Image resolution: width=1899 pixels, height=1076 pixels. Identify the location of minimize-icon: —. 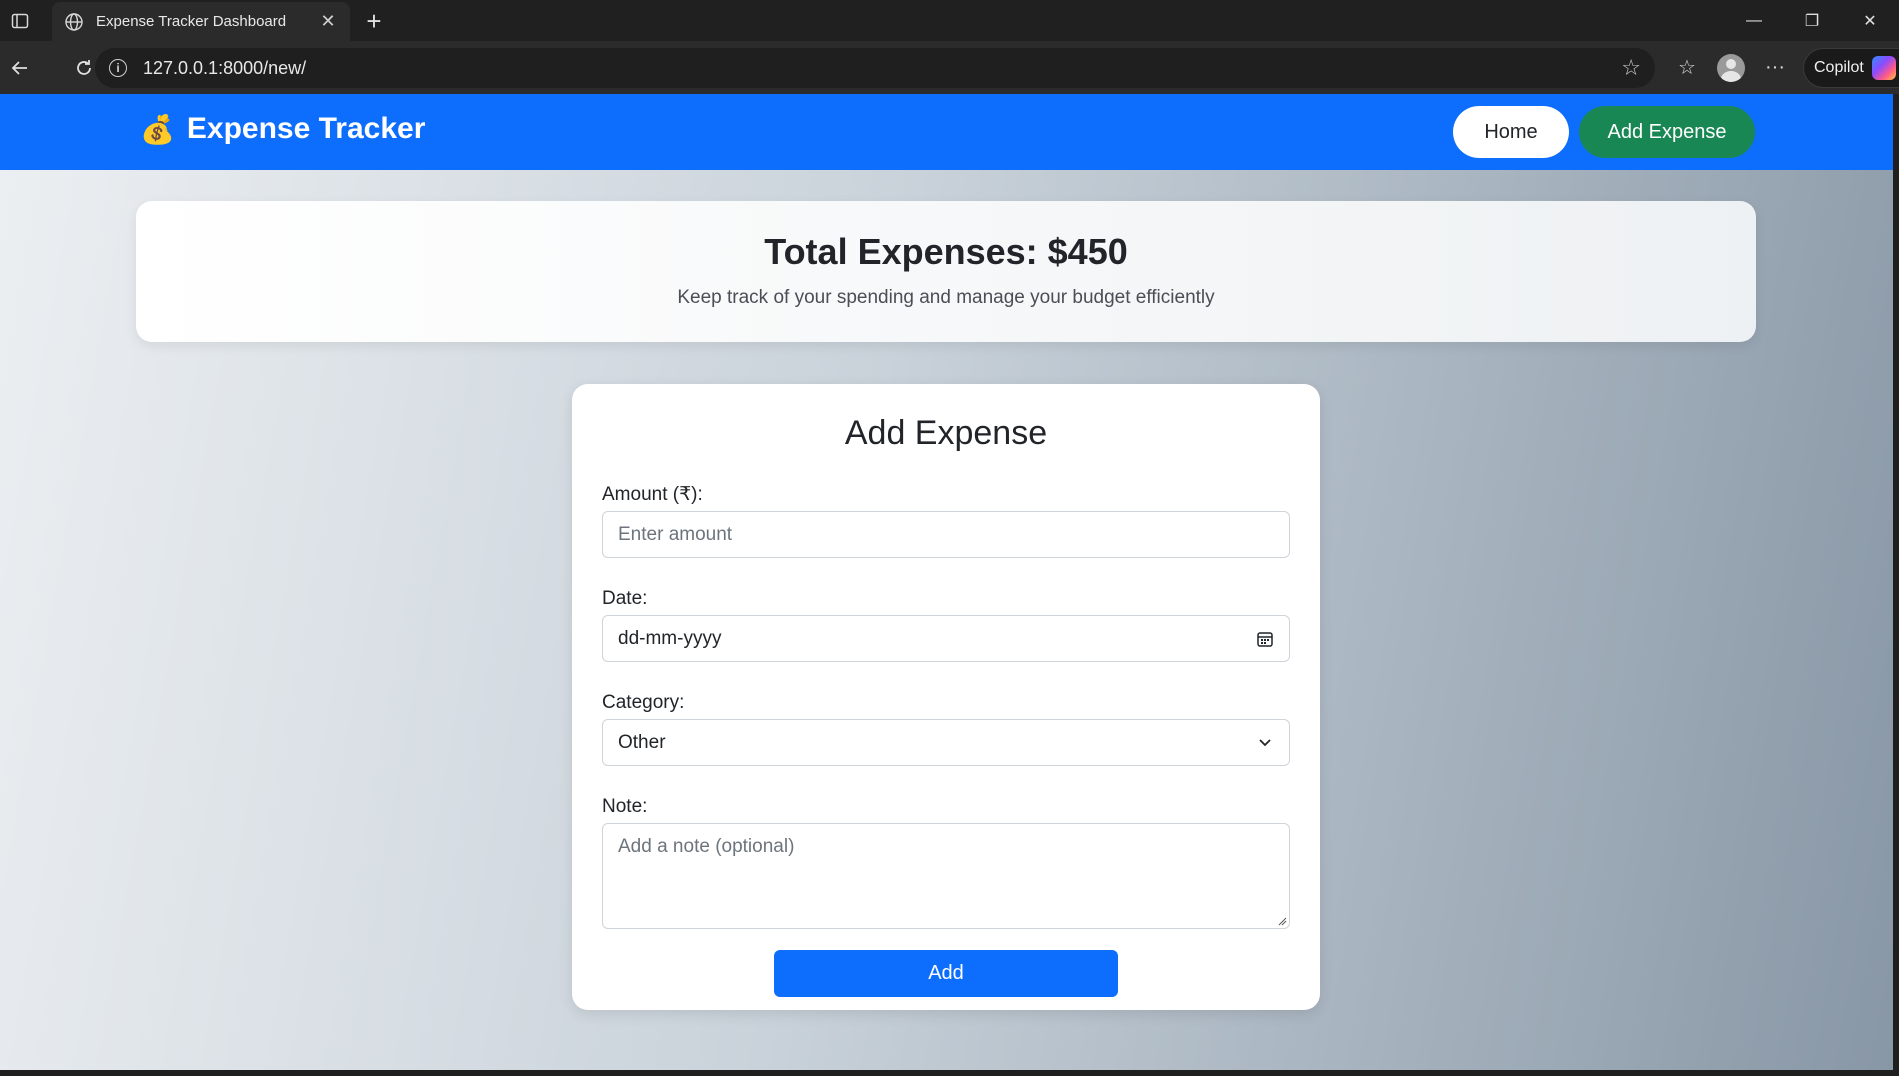
(1754, 20).